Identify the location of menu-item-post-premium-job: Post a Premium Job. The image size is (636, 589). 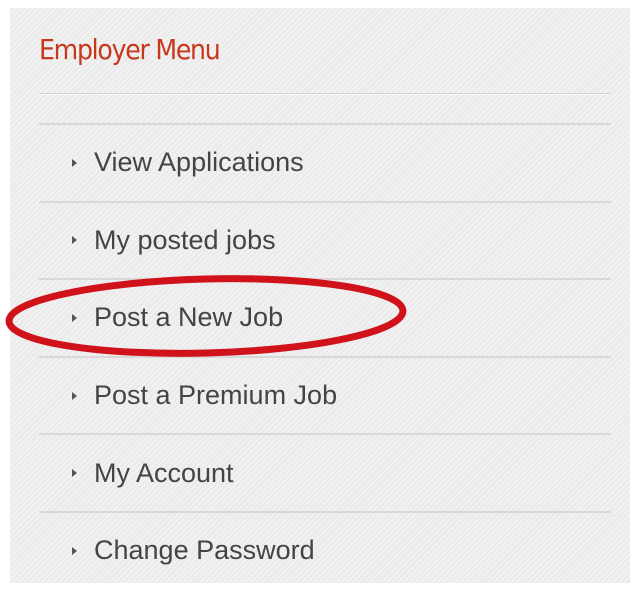
(325, 394).